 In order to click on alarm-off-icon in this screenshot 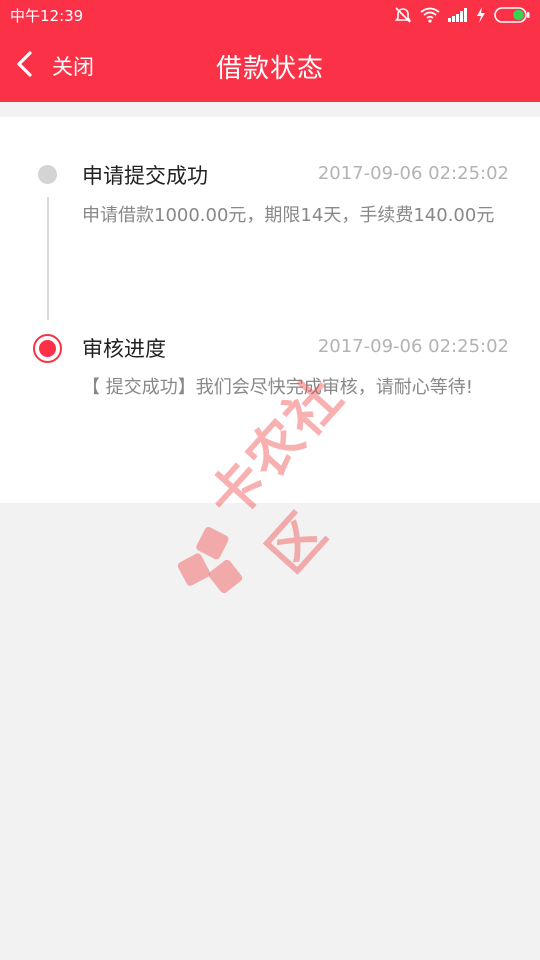, I will do `click(403, 15)`.